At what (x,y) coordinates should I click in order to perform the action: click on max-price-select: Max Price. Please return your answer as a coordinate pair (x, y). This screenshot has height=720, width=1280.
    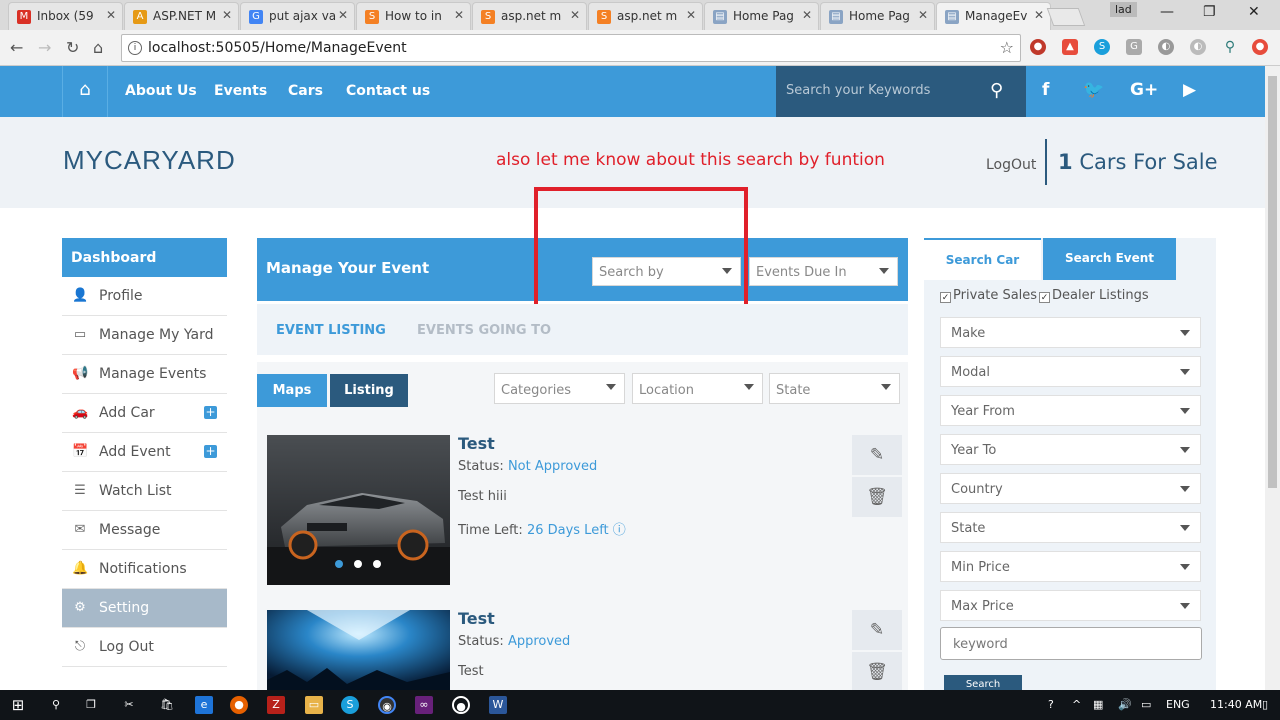
    Looking at the image, I should click on (1070, 605).